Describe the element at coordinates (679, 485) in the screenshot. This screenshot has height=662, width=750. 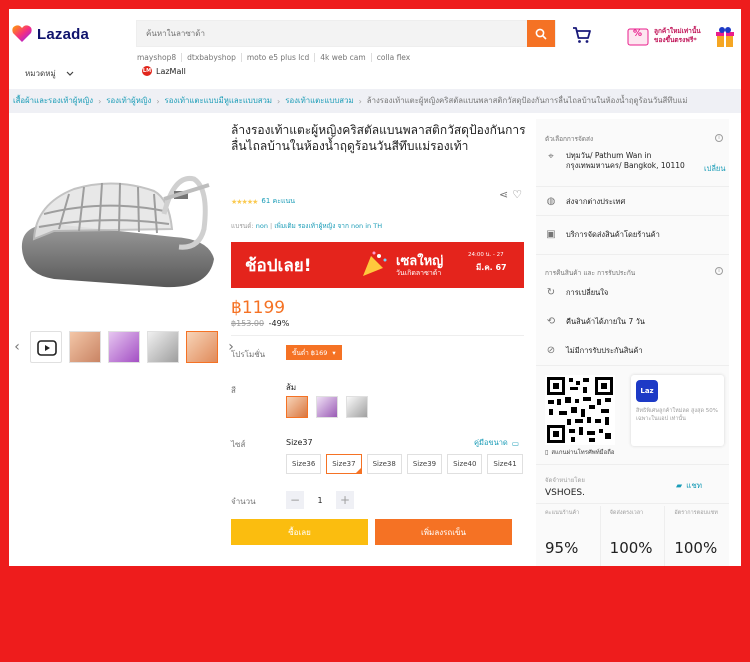
I see `chat-icon: ▰` at that location.